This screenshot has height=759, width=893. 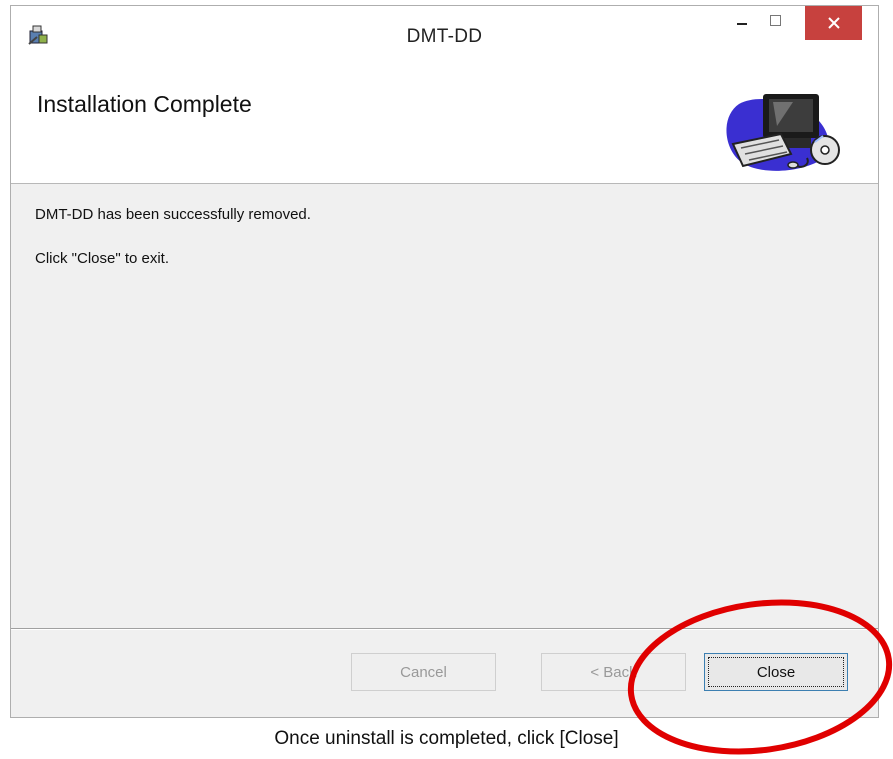 What do you see at coordinates (144, 104) in the screenshot?
I see `page-title: Installation Complete` at bounding box center [144, 104].